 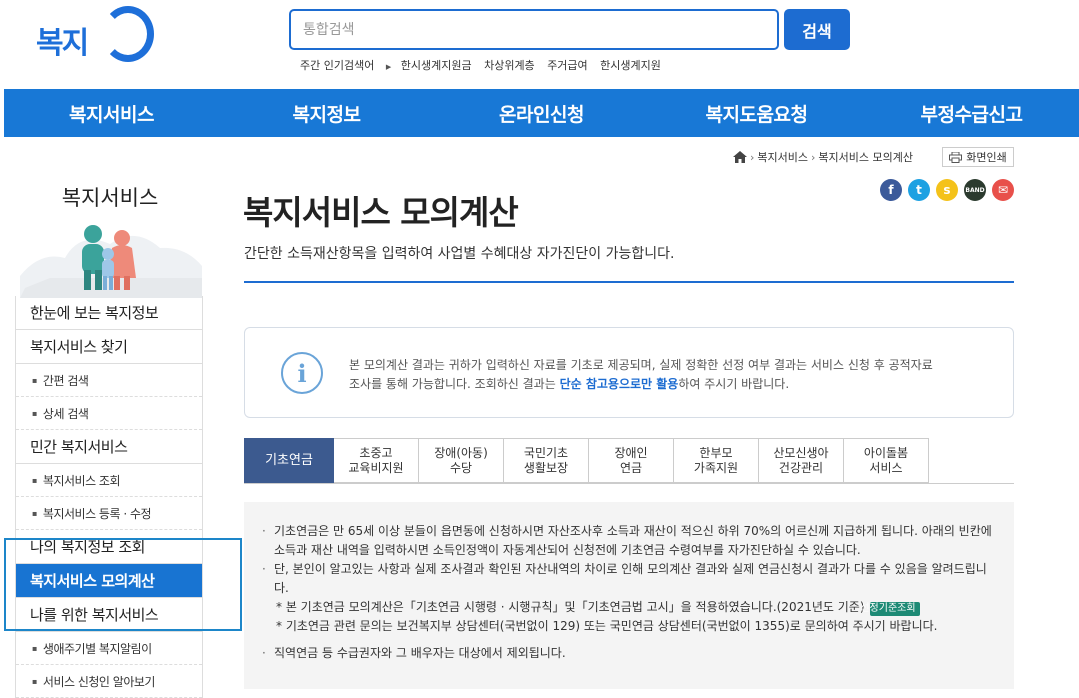 What do you see at coordinates (109, 681) in the screenshot?
I see `sidebar-subitem: 서비스 신청인 알아보기` at bounding box center [109, 681].